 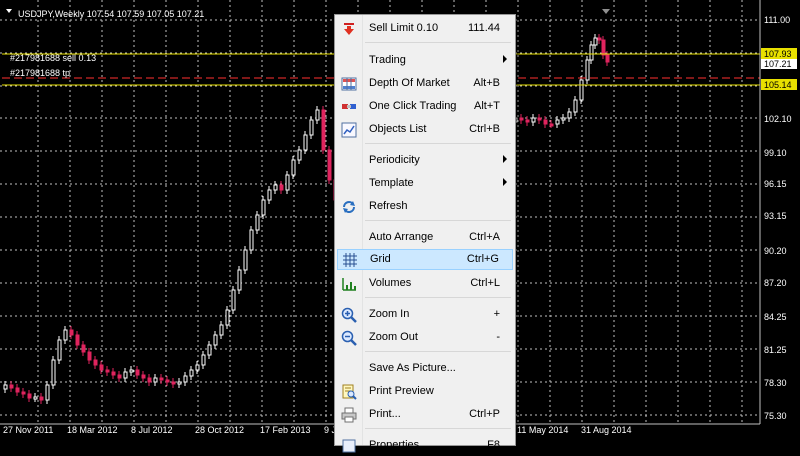 What do you see at coordinates (425, 60) in the screenshot?
I see `menu-item-trading: Trading` at bounding box center [425, 60].